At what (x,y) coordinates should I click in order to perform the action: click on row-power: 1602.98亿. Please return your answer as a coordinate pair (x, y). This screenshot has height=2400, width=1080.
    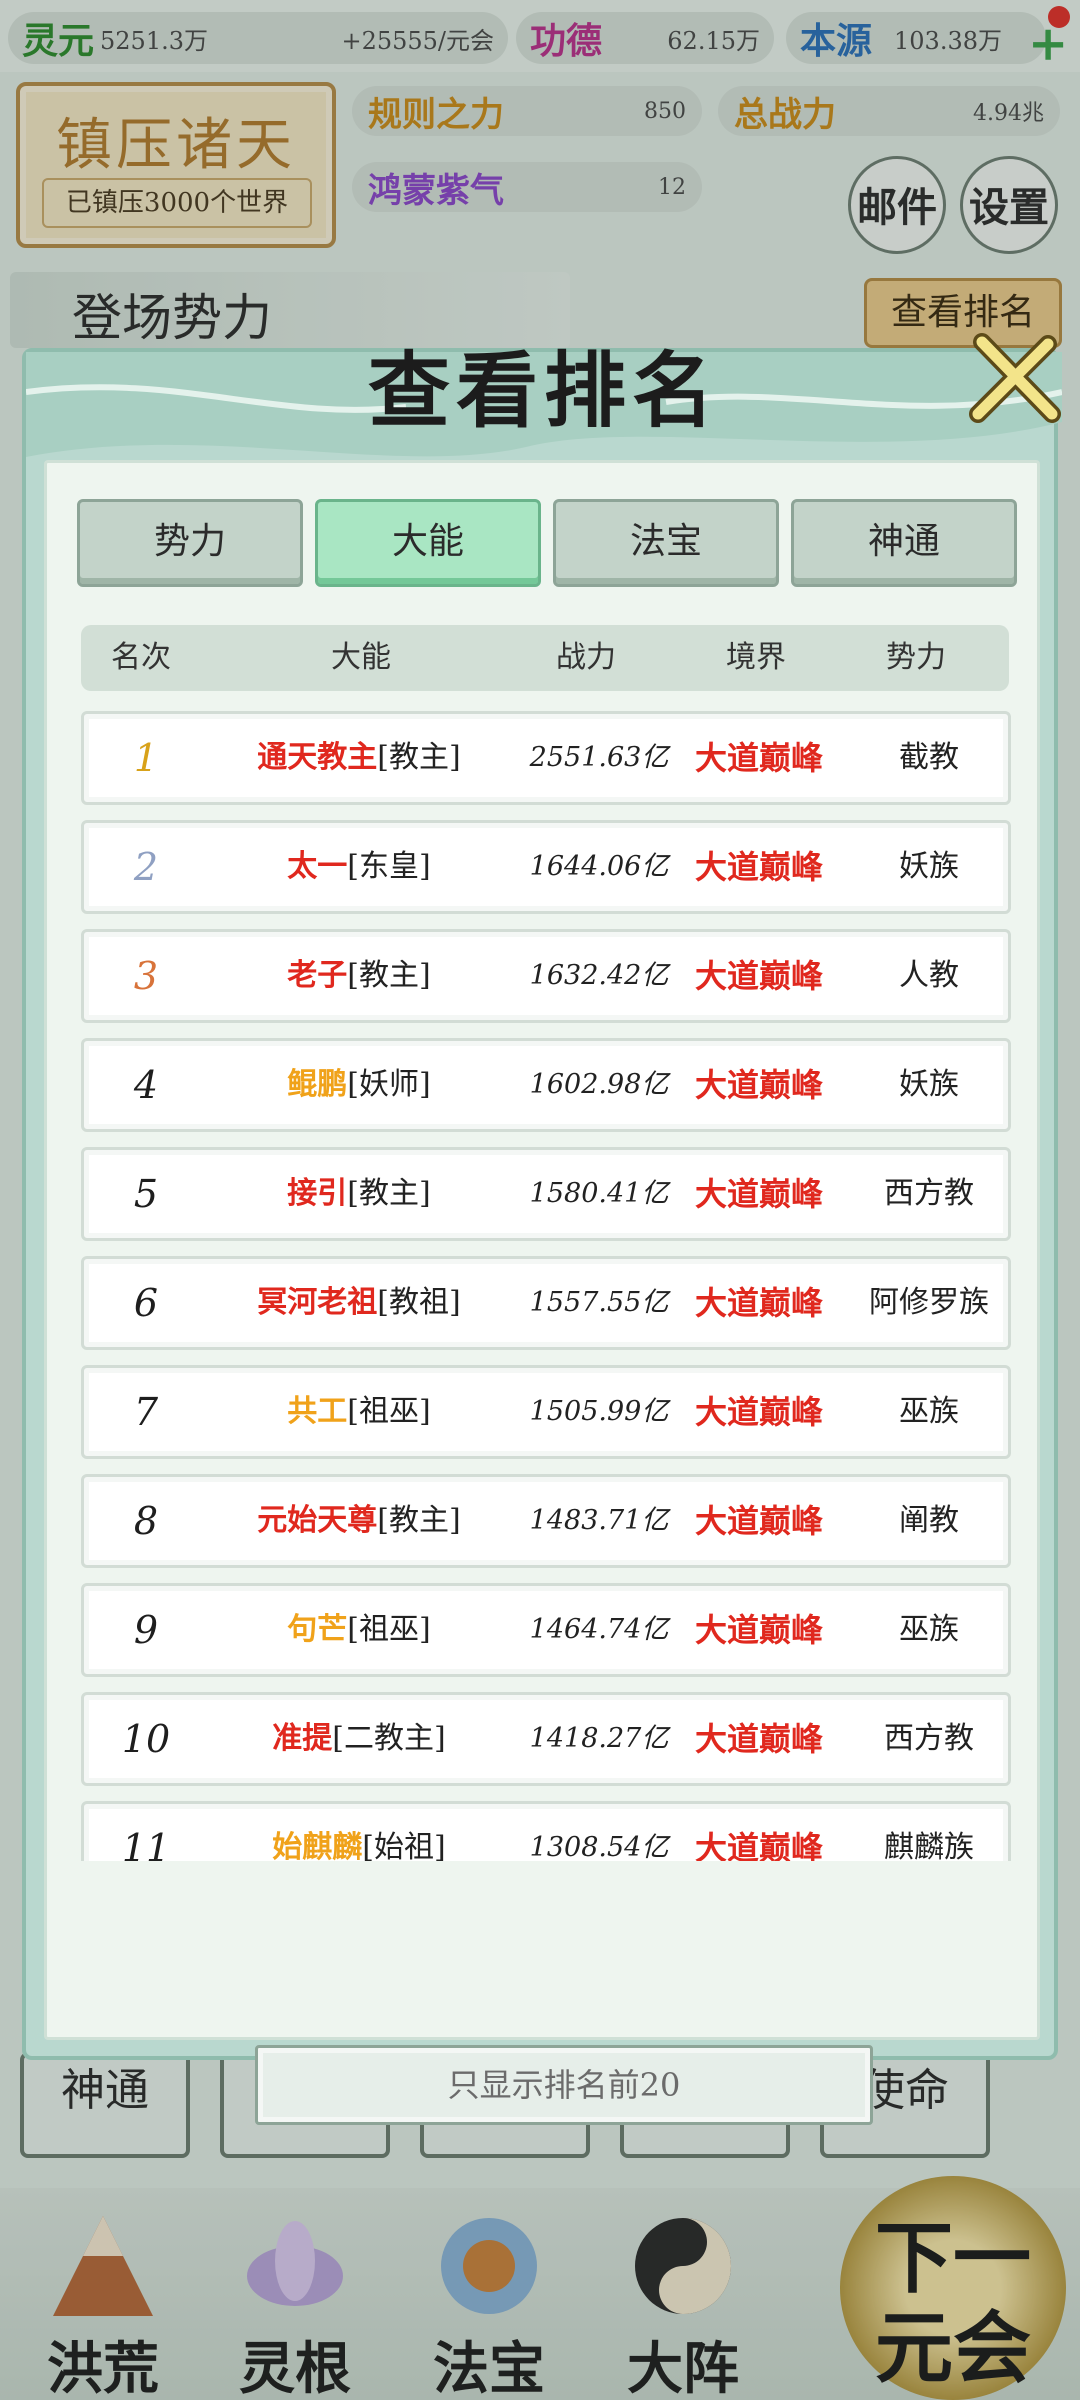
    Looking at the image, I should click on (599, 1084).